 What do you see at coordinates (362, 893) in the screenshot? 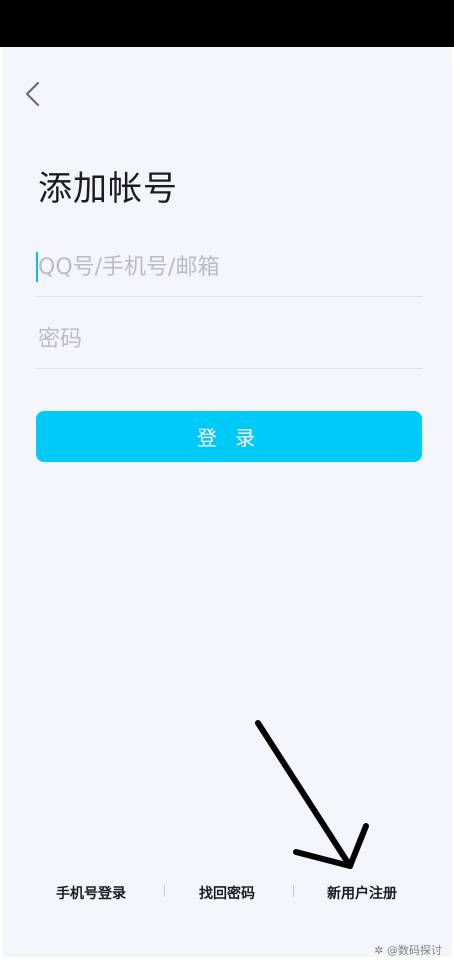
I see `register-link: 新用户注册` at bounding box center [362, 893].